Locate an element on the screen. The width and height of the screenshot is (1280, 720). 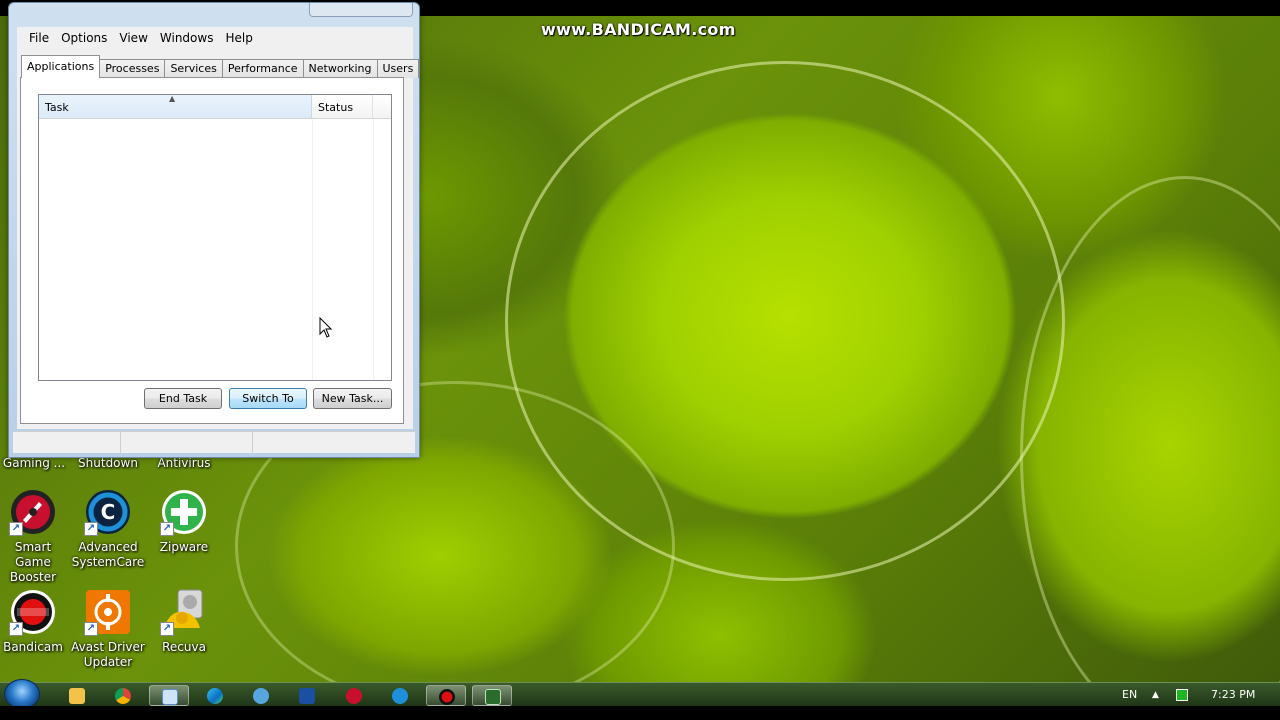
taskbar-app is located at coordinates (307, 695).